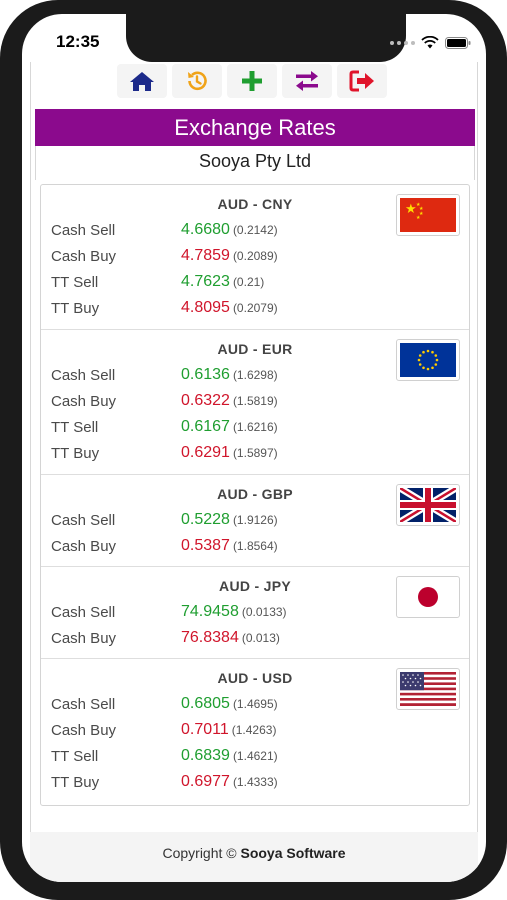  Describe the element at coordinates (255, 230) in the screenshot. I see `rate-inverse: (0.2142)` at that location.